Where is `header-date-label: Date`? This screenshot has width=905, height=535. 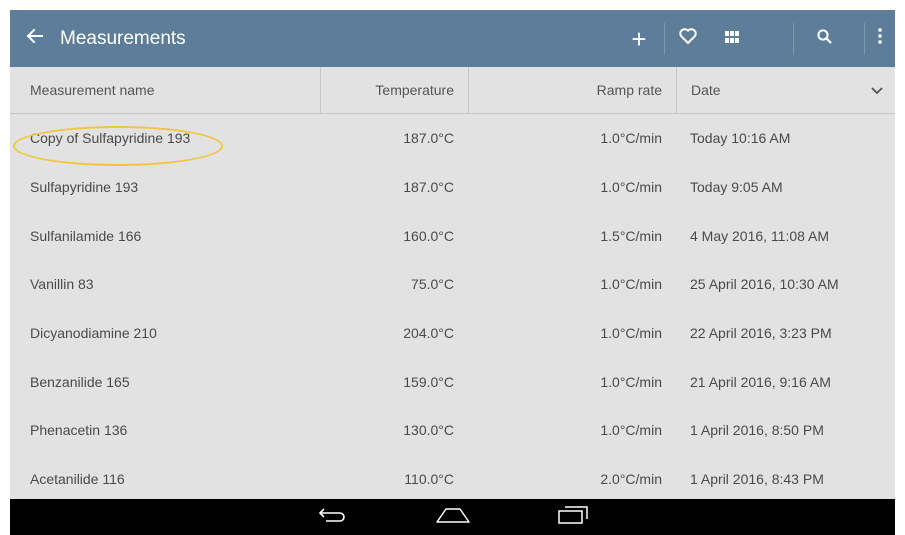
header-date-label: Date is located at coordinates (706, 90).